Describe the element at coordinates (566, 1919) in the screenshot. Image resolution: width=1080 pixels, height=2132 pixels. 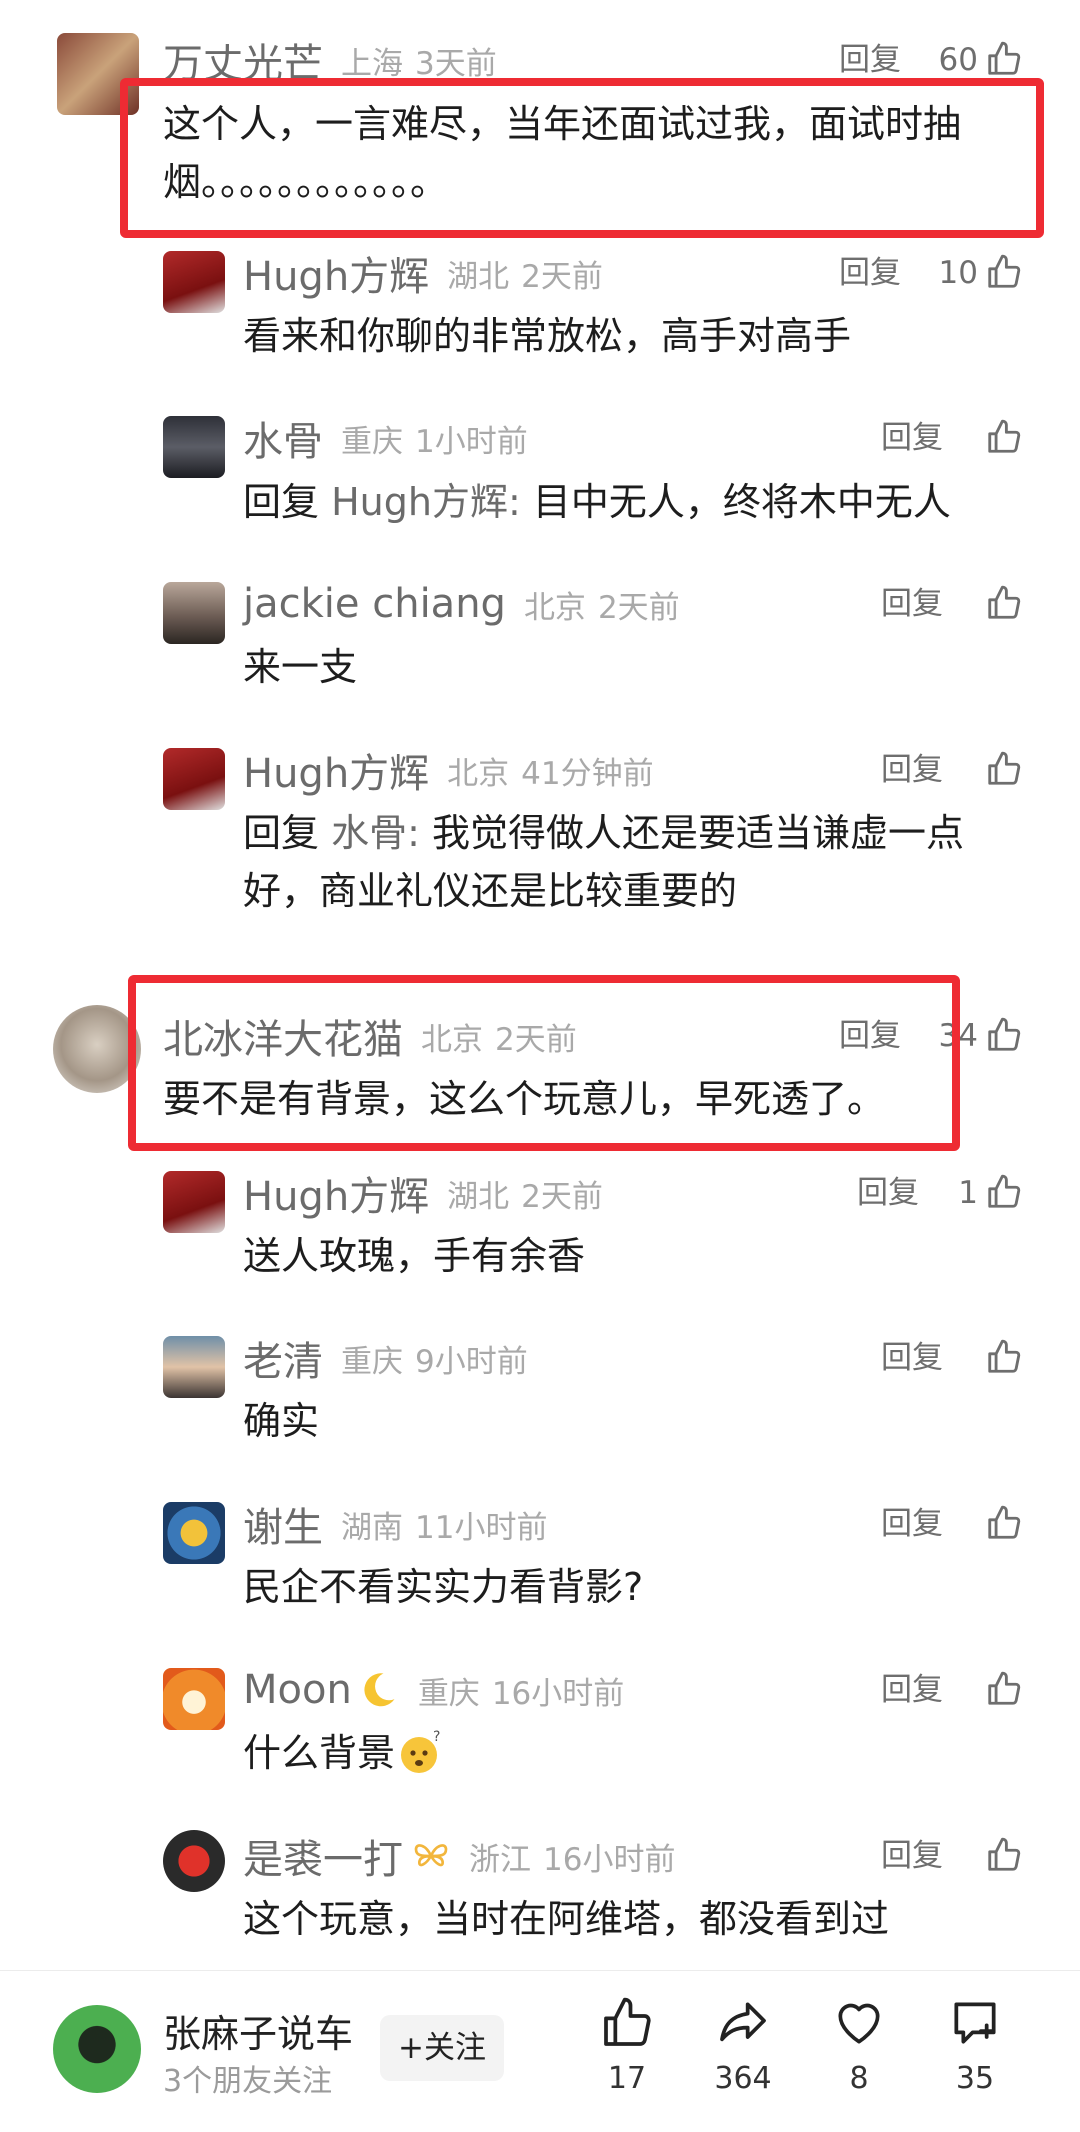
I see `comment-text: 这个玩意，当时在阿维塔，都没看到过` at that location.